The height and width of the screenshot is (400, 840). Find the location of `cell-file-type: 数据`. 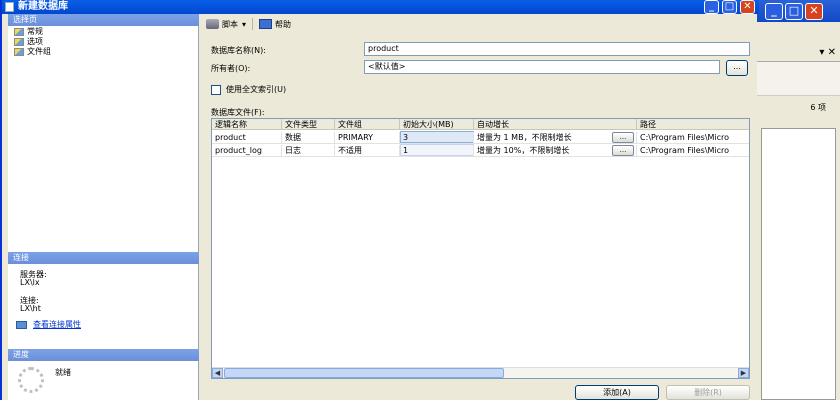

cell-file-type: 数据 is located at coordinates (308, 137).